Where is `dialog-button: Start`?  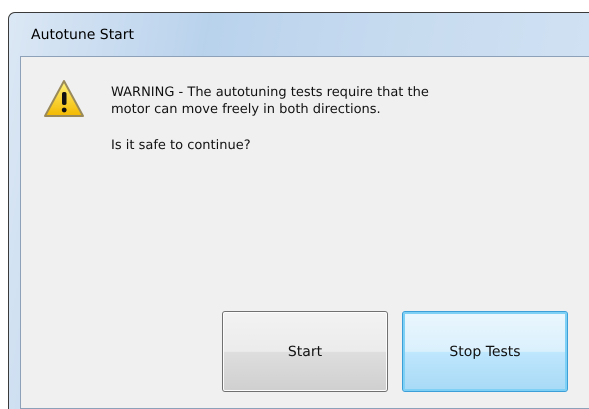
dialog-button: Start is located at coordinates (305, 351).